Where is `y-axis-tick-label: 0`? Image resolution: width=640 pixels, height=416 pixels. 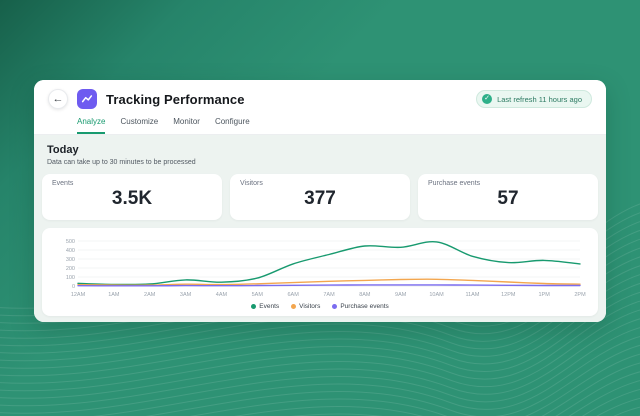
y-axis-tick-label: 0 is located at coordinates (73, 287).